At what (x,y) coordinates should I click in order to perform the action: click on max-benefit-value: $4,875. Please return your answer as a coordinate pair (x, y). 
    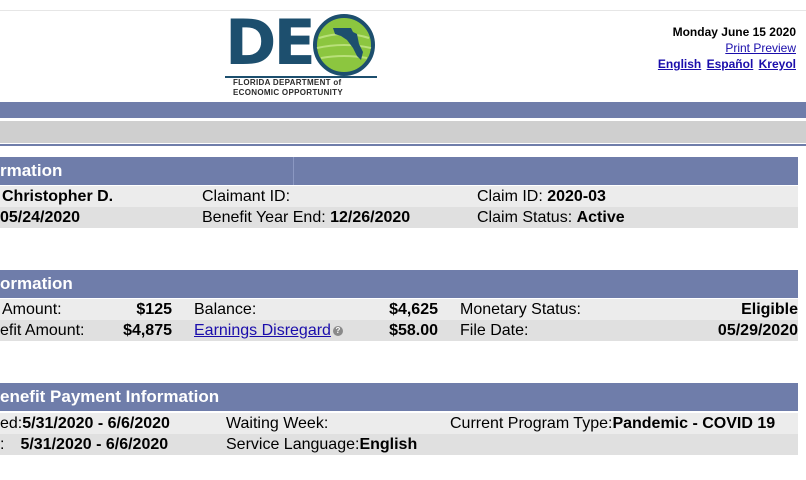
    Looking at the image, I should click on (147, 330).